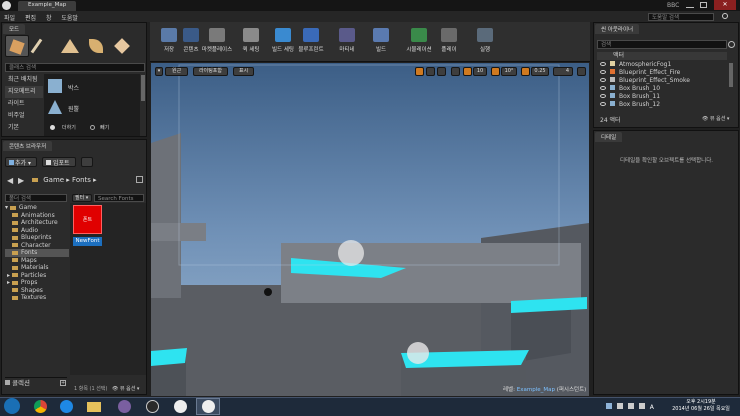  What do you see at coordinates (419, 42) in the screenshot?
I see `toolbar-simulate-button: 시뮬레이션` at bounding box center [419, 42].